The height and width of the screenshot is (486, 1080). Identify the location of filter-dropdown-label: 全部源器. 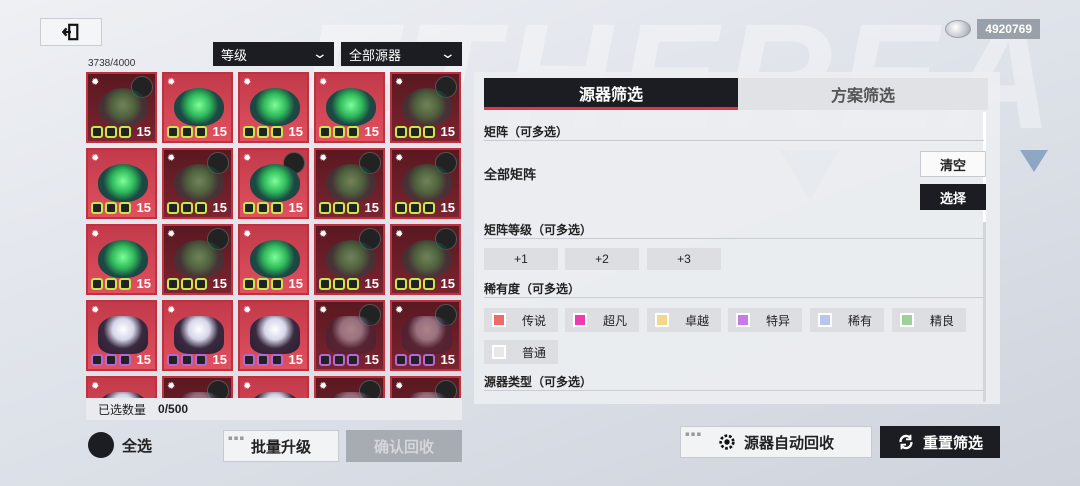
(375, 56).